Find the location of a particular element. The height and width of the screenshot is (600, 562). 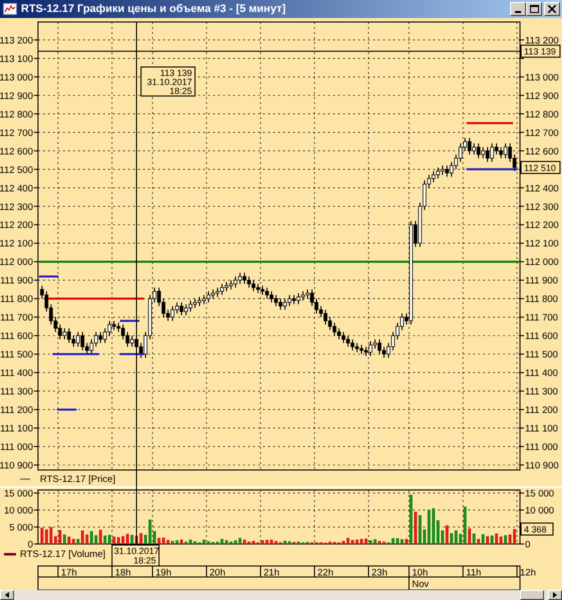

axis-label: 0 is located at coordinates (30, 545).